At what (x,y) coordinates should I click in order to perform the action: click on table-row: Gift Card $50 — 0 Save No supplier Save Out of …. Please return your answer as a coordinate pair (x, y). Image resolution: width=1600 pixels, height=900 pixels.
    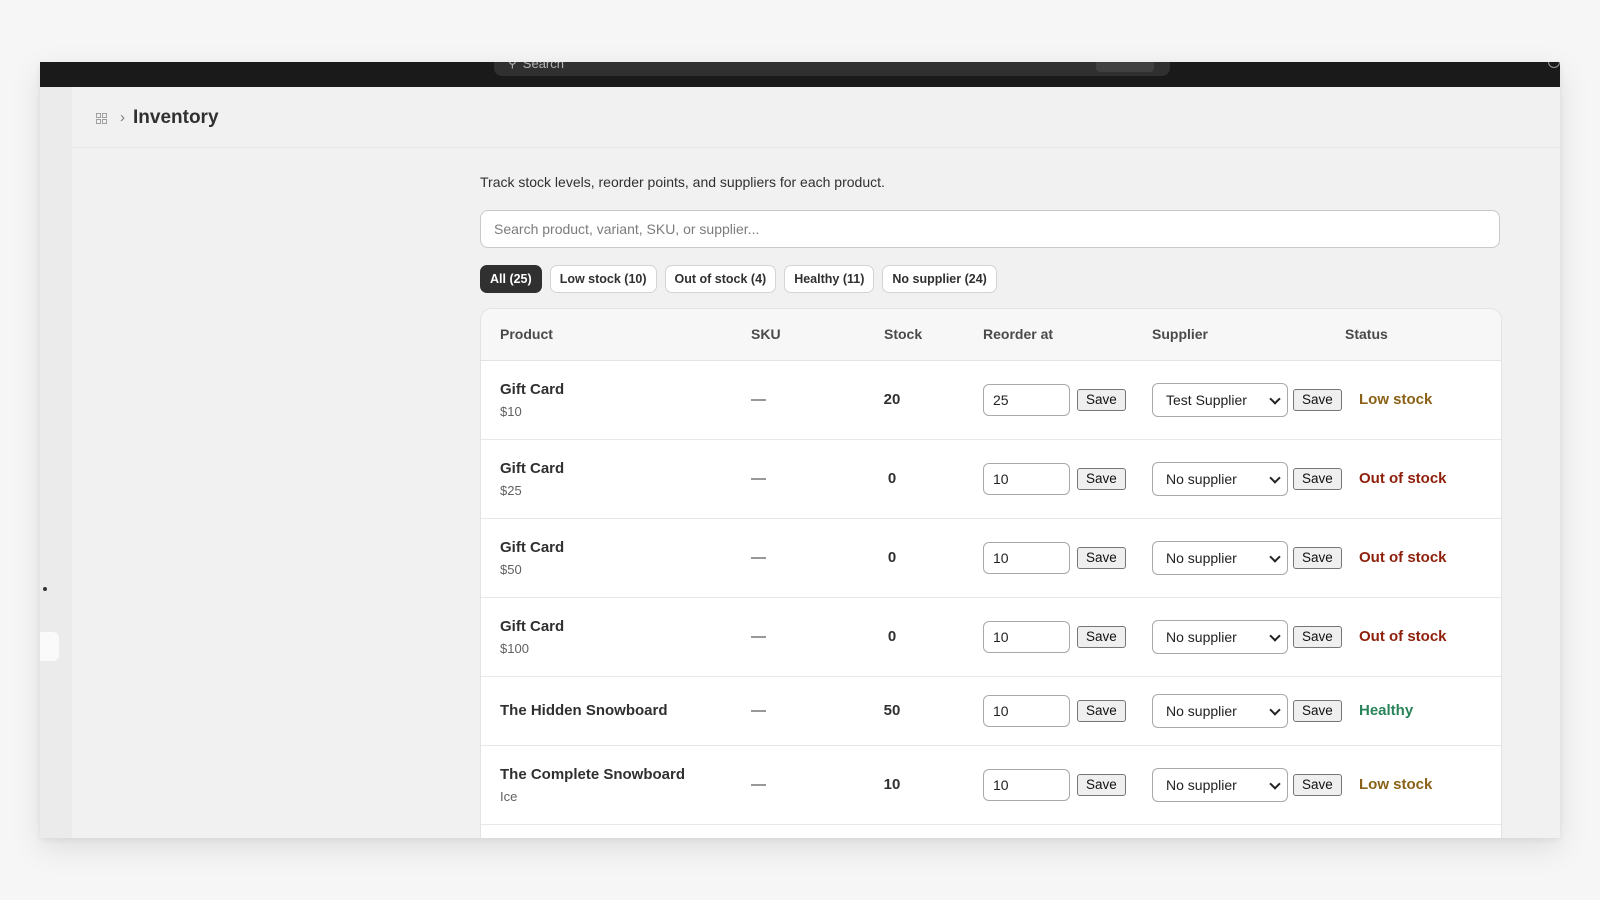
    Looking at the image, I should click on (991, 558).